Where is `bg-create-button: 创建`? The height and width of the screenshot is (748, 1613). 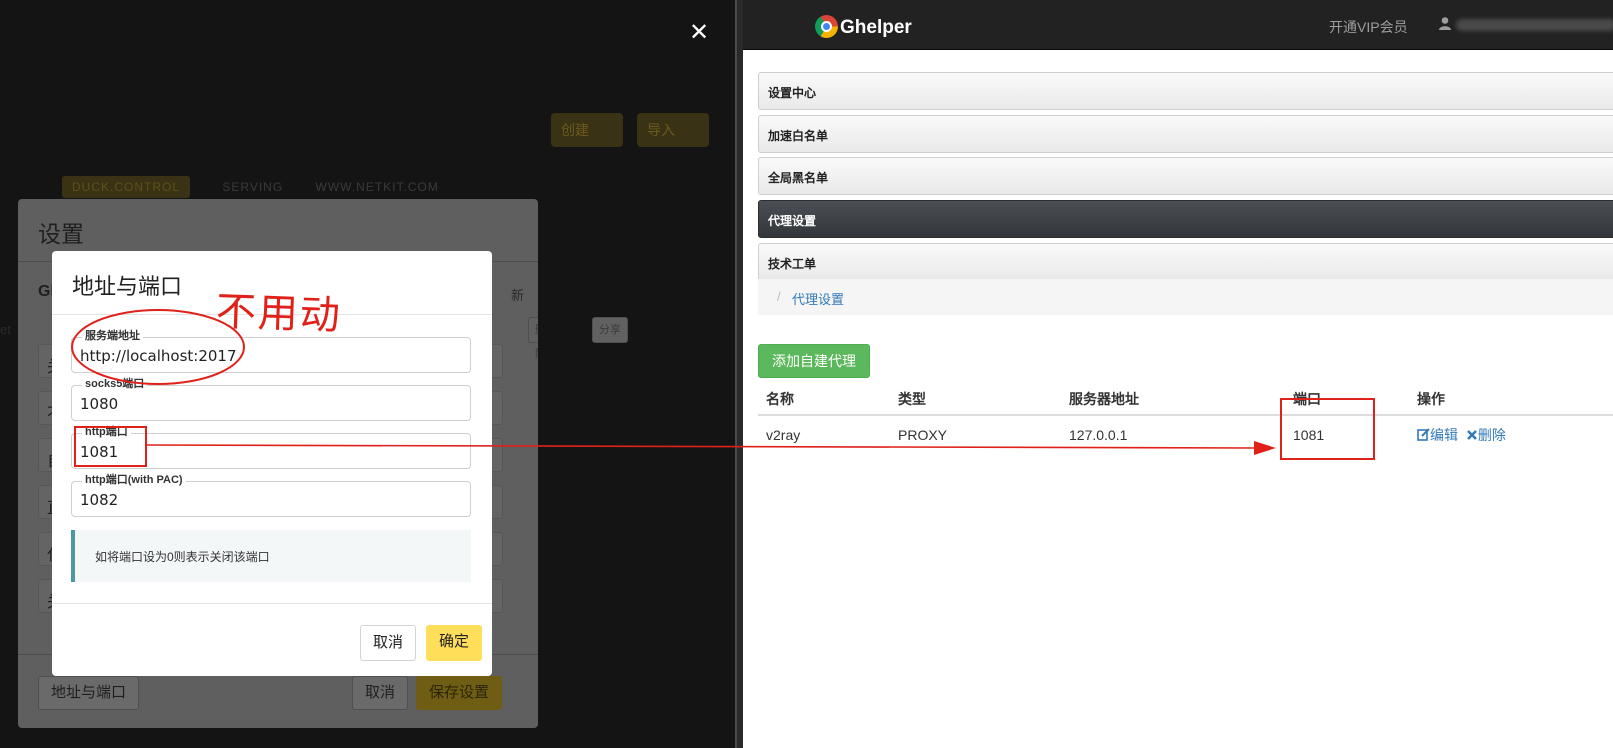 bg-create-button: 创建 is located at coordinates (587, 130).